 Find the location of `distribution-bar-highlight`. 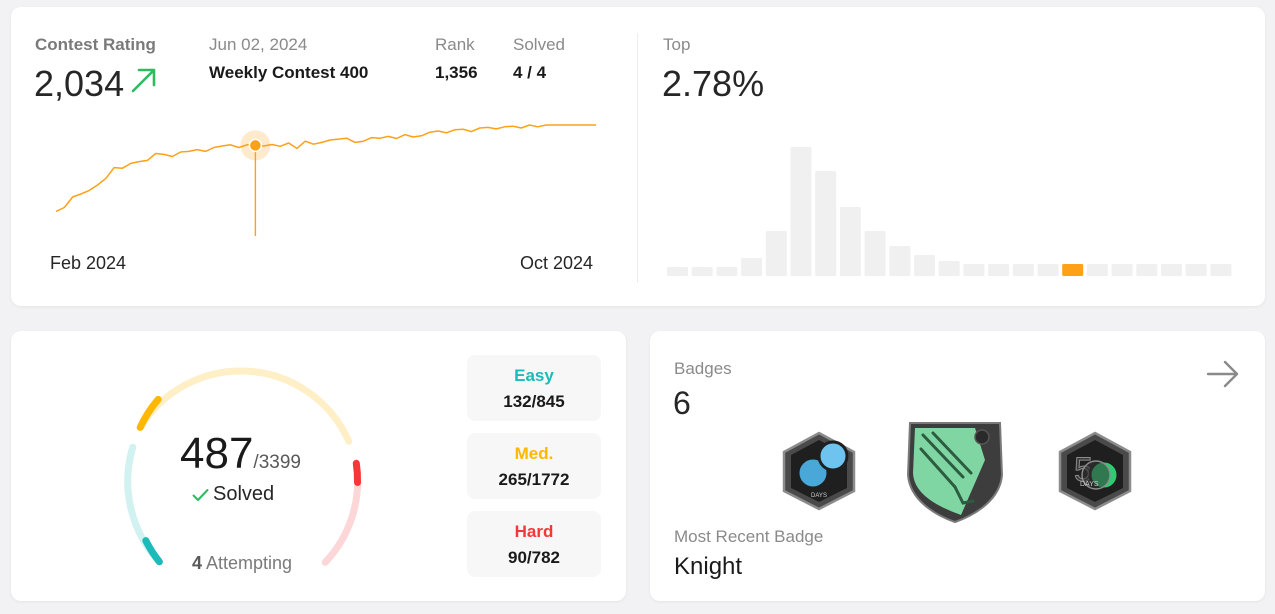

distribution-bar-highlight is located at coordinates (1073, 270).